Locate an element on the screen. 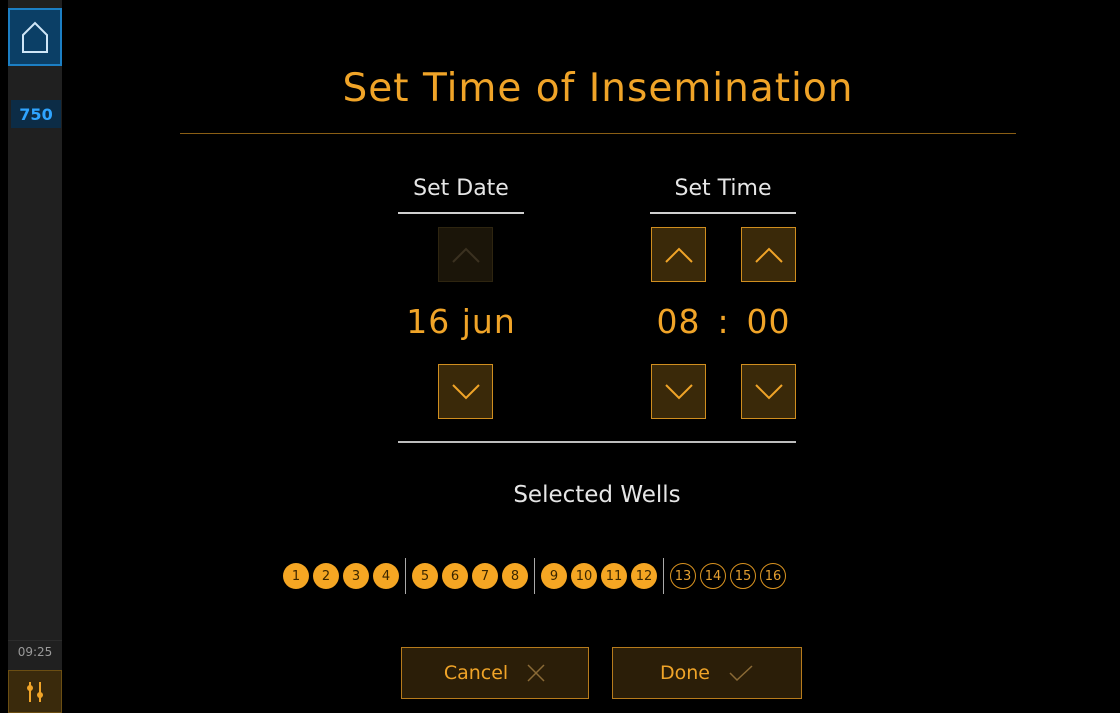  set-time-label: Set Time is located at coordinates (723, 188).